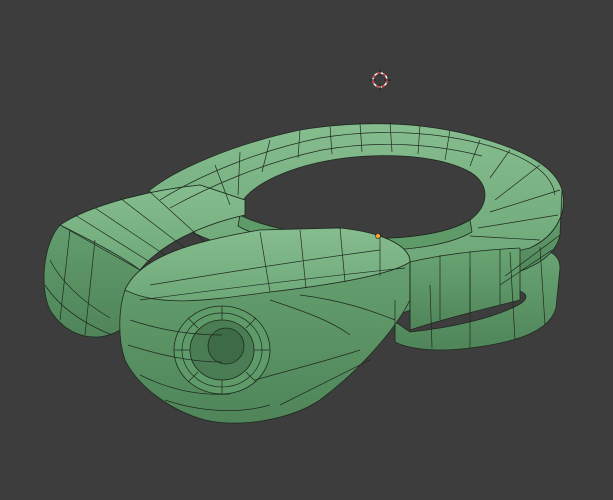 The image size is (613, 500). What do you see at coordinates (226, 346) in the screenshot?
I see `bolt-hole` at bounding box center [226, 346].